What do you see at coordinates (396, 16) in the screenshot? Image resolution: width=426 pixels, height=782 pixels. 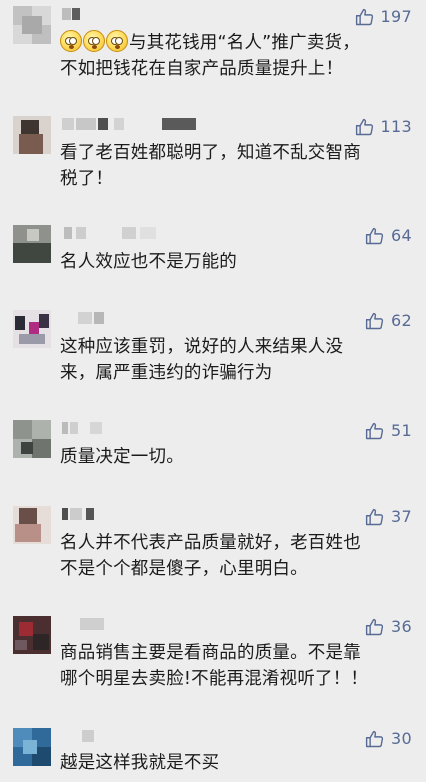 I see `like-count: 197` at bounding box center [396, 16].